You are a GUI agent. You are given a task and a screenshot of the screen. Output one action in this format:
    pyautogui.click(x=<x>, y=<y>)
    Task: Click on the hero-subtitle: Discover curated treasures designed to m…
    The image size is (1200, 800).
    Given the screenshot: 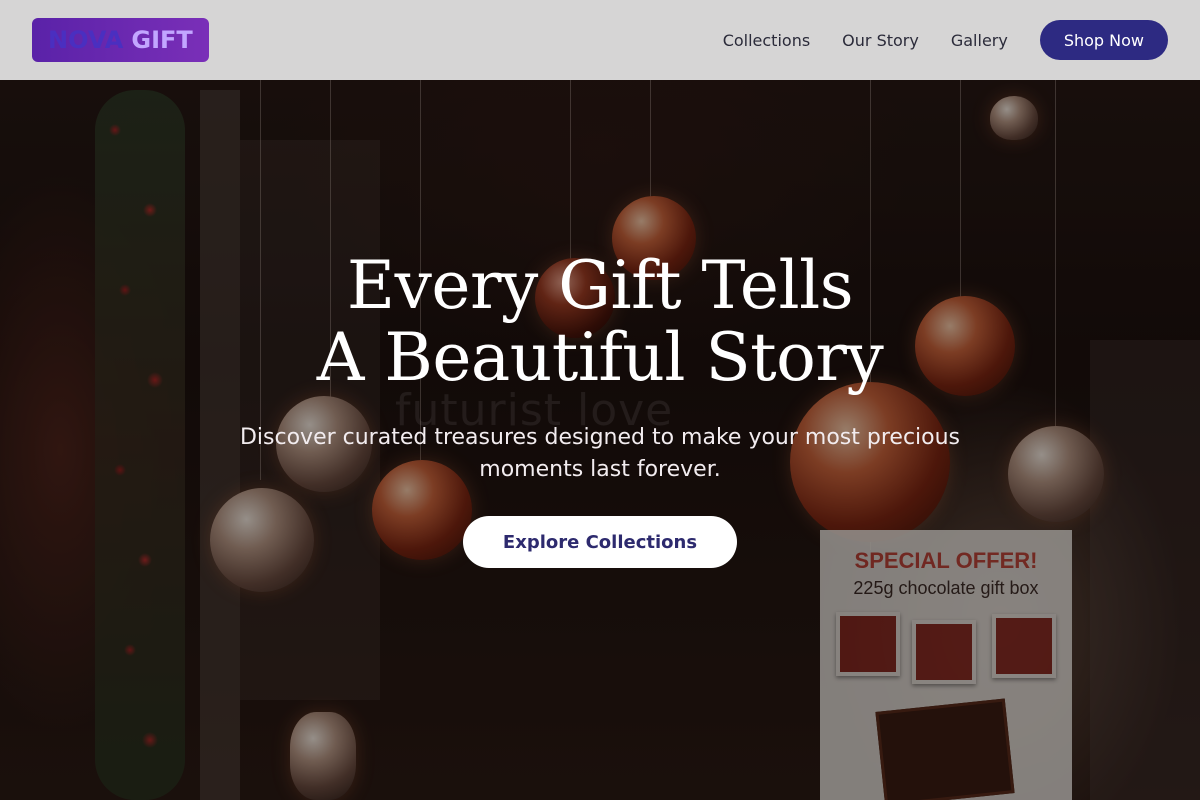 What is the action you would take?
    pyautogui.click(x=600, y=454)
    